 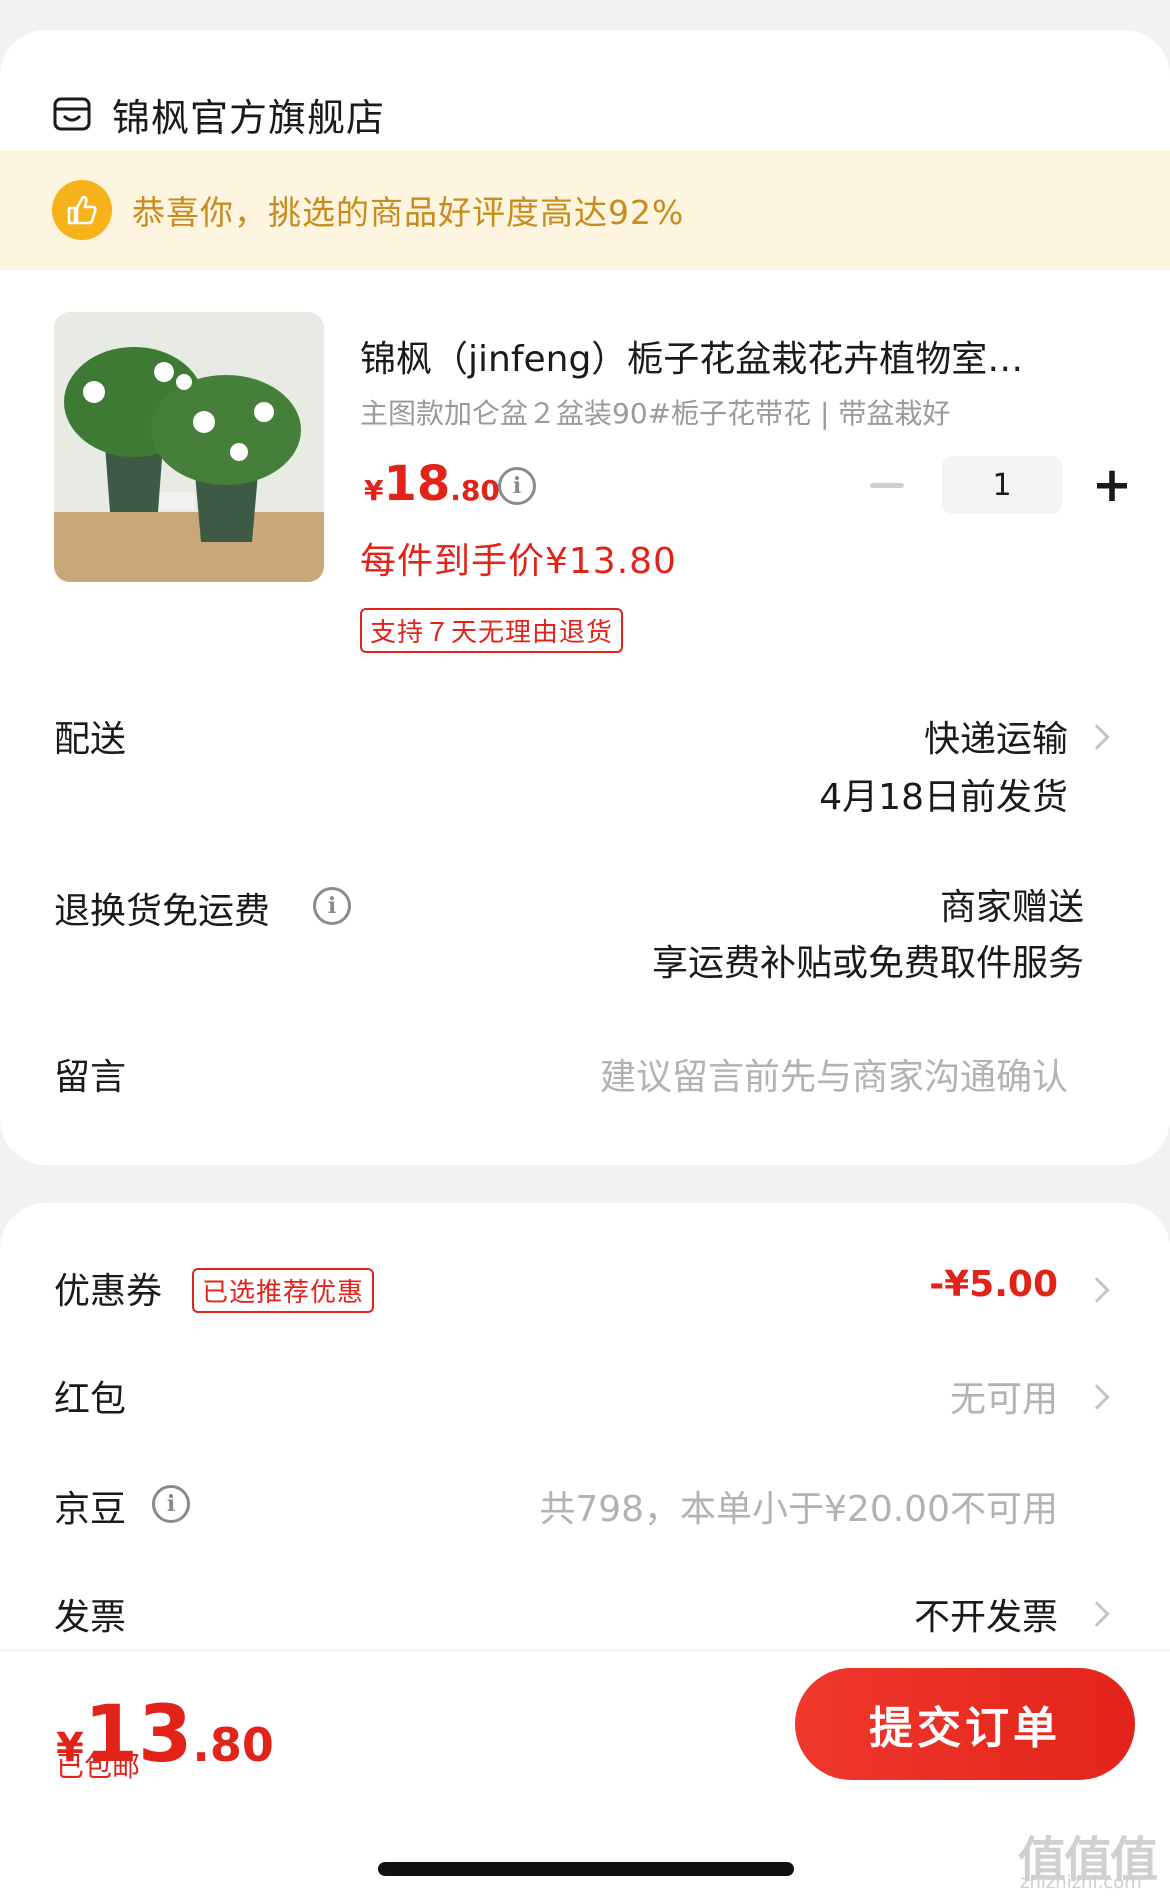 What do you see at coordinates (233, 1745) in the screenshot?
I see `total-dec: .80` at bounding box center [233, 1745].